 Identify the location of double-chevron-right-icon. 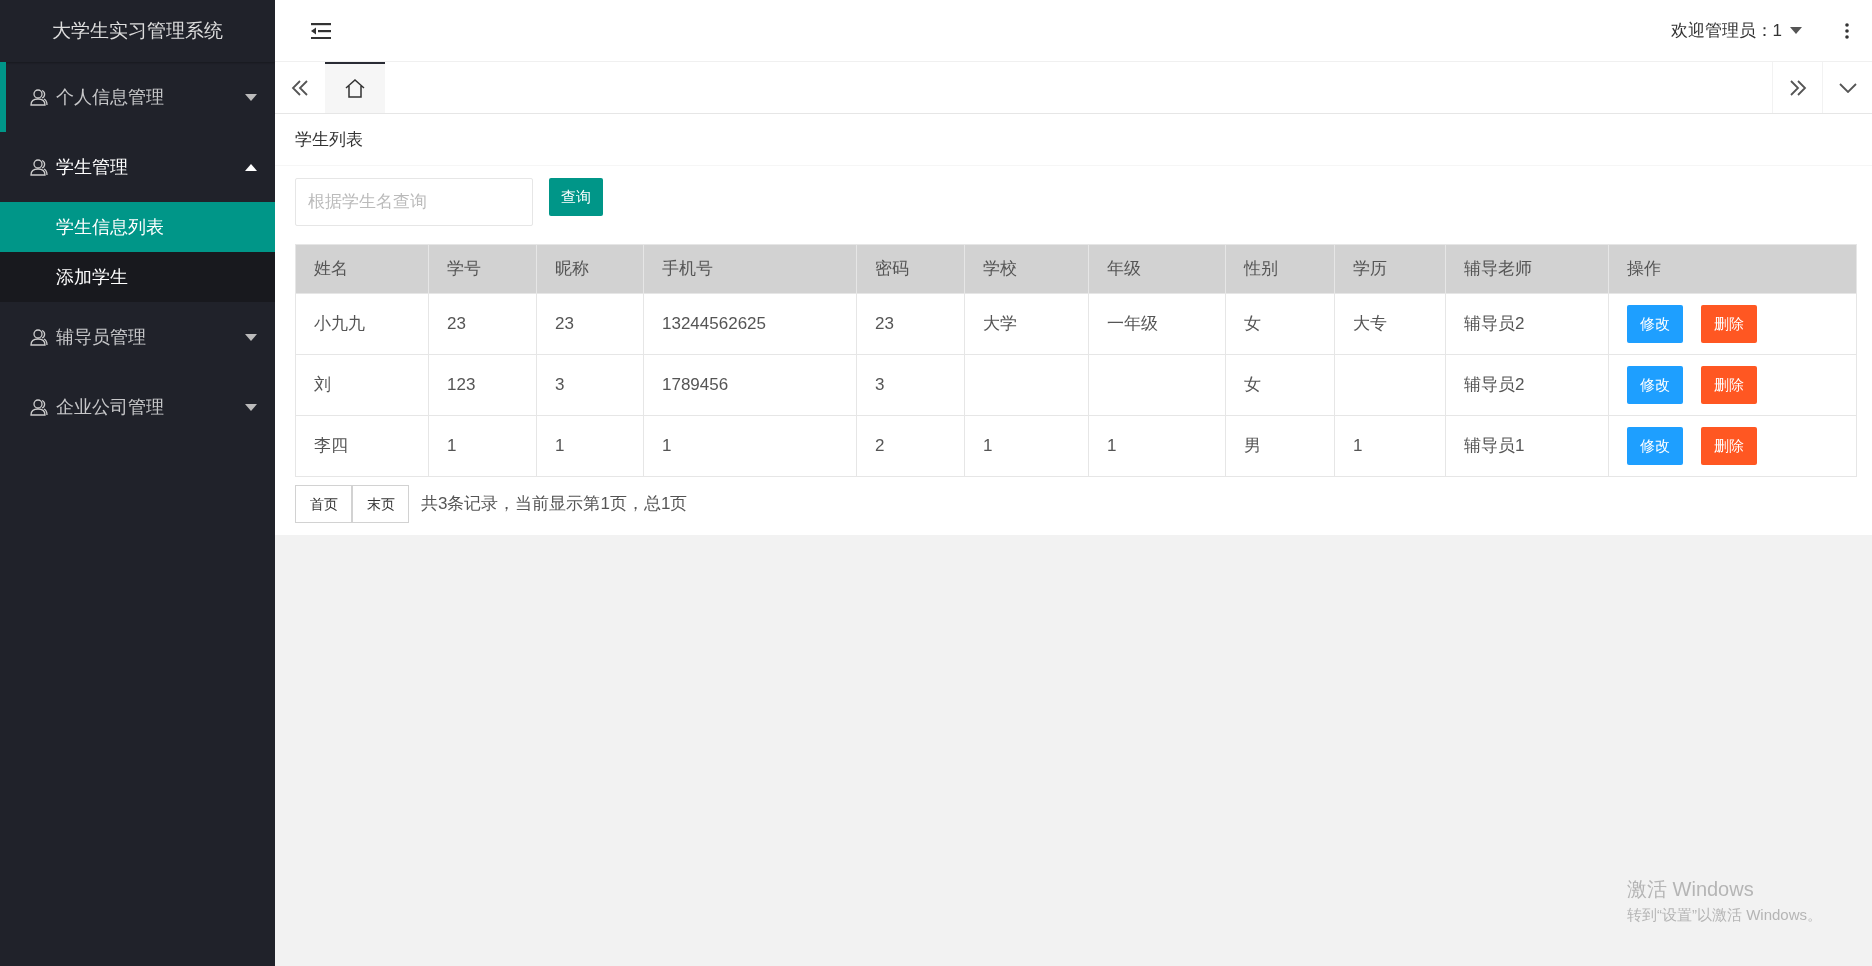
(1797, 87).